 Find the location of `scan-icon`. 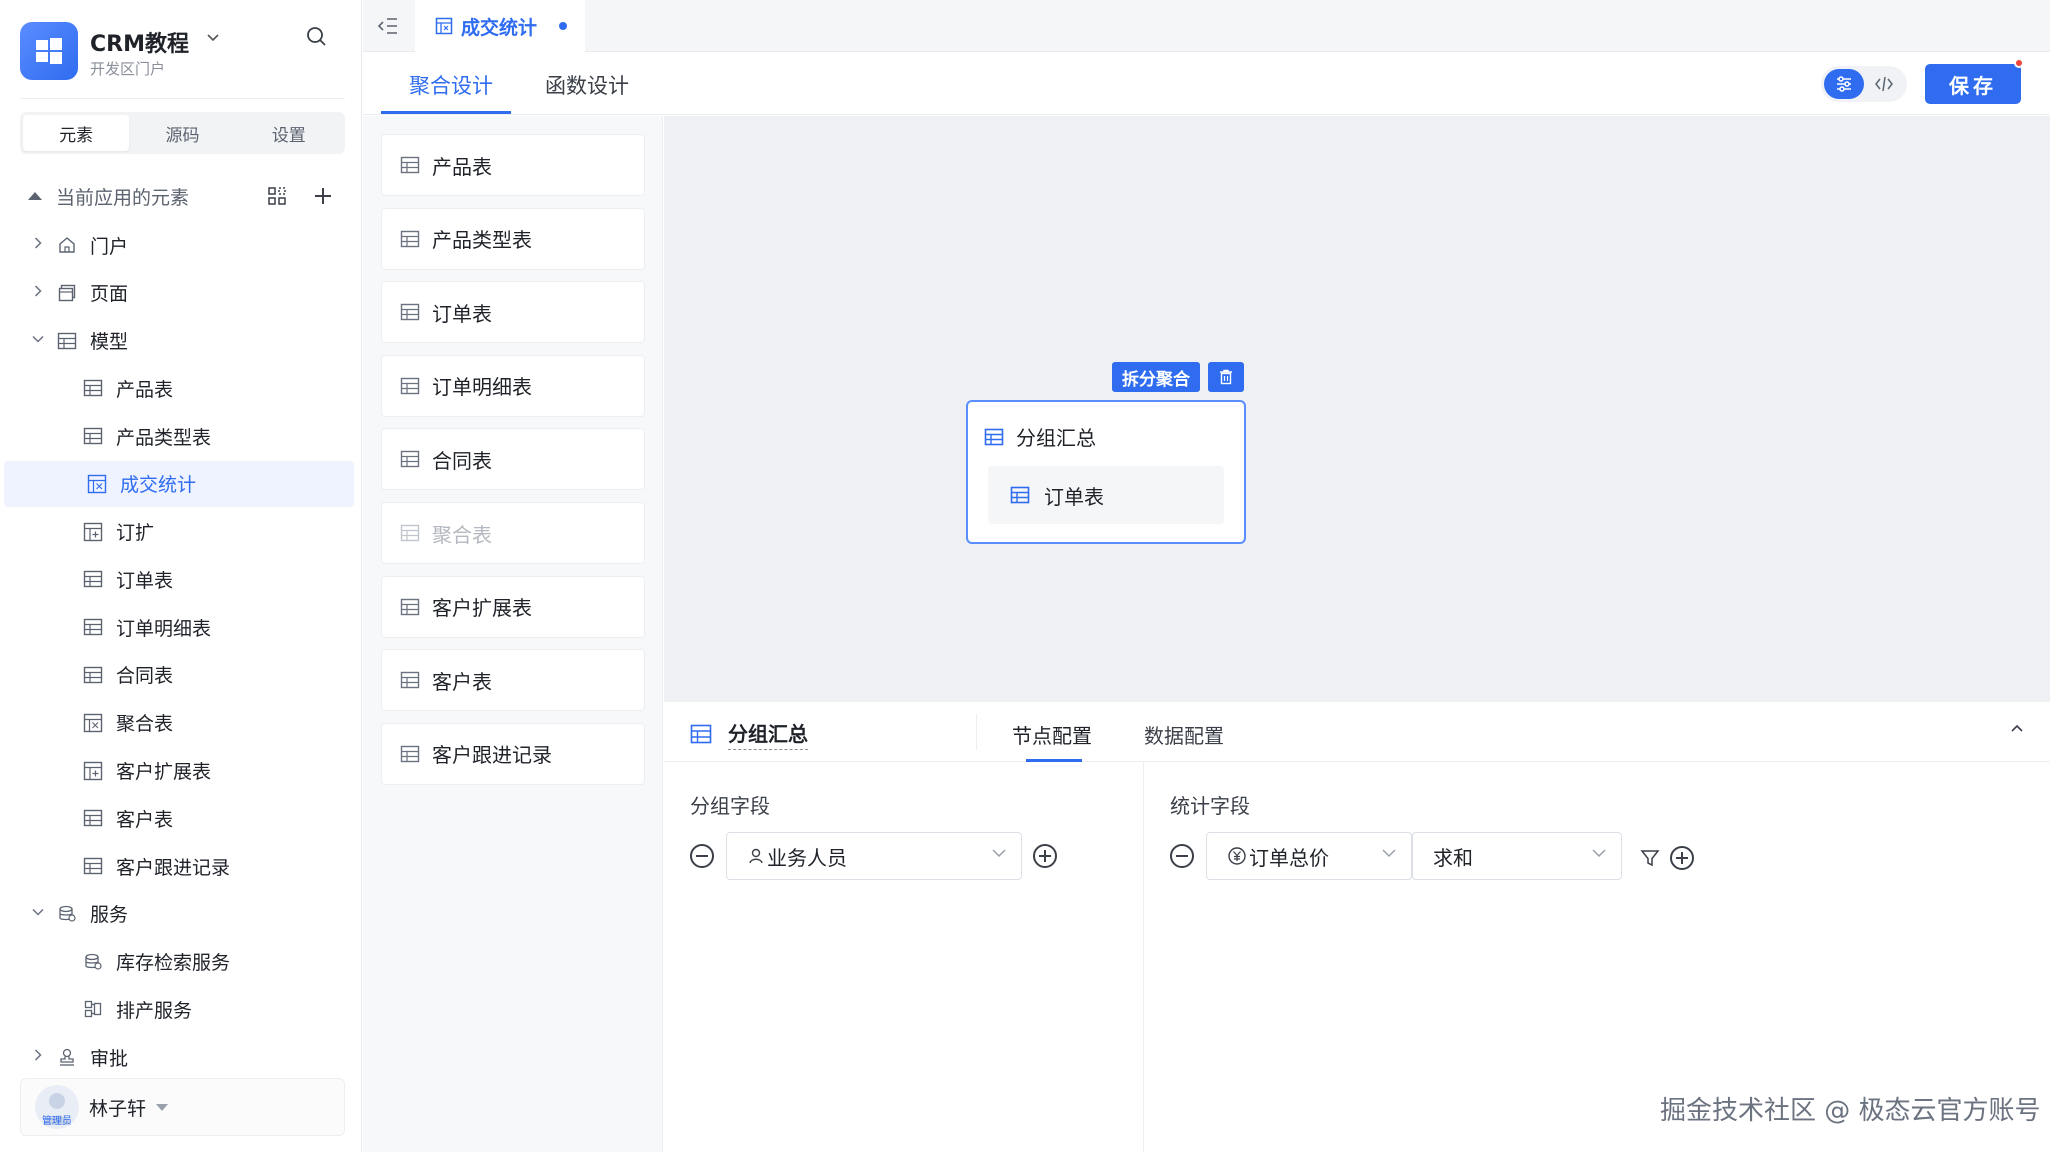

scan-icon is located at coordinates (277, 196).